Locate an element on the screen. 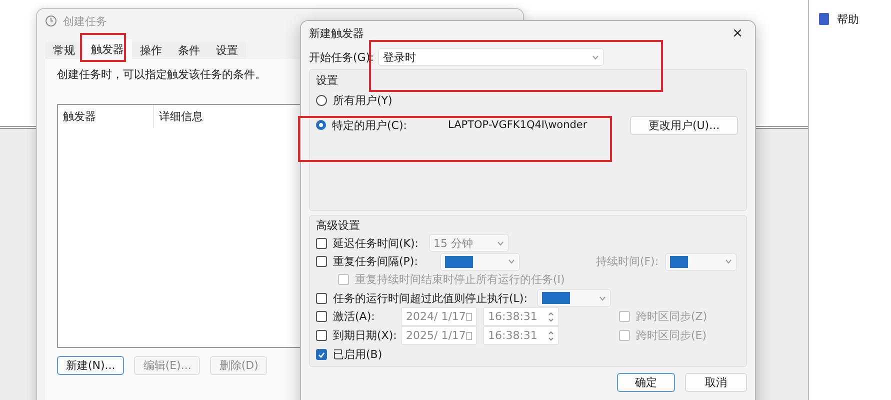 Image resolution: width=891 pixels, height=400 pixels. option-label: 跨时区同步(E) is located at coordinates (671, 336).